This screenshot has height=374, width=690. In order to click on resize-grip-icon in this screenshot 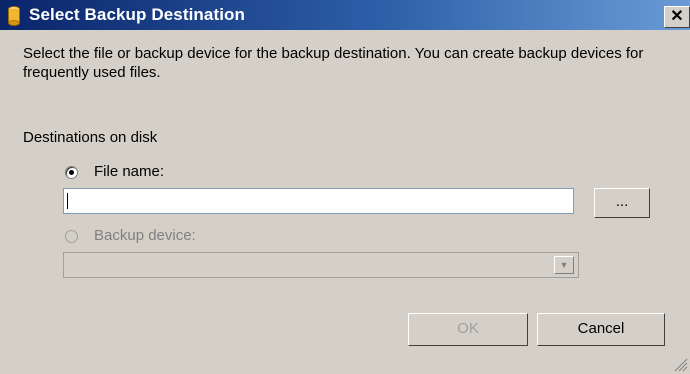, I will do `click(680, 364)`.